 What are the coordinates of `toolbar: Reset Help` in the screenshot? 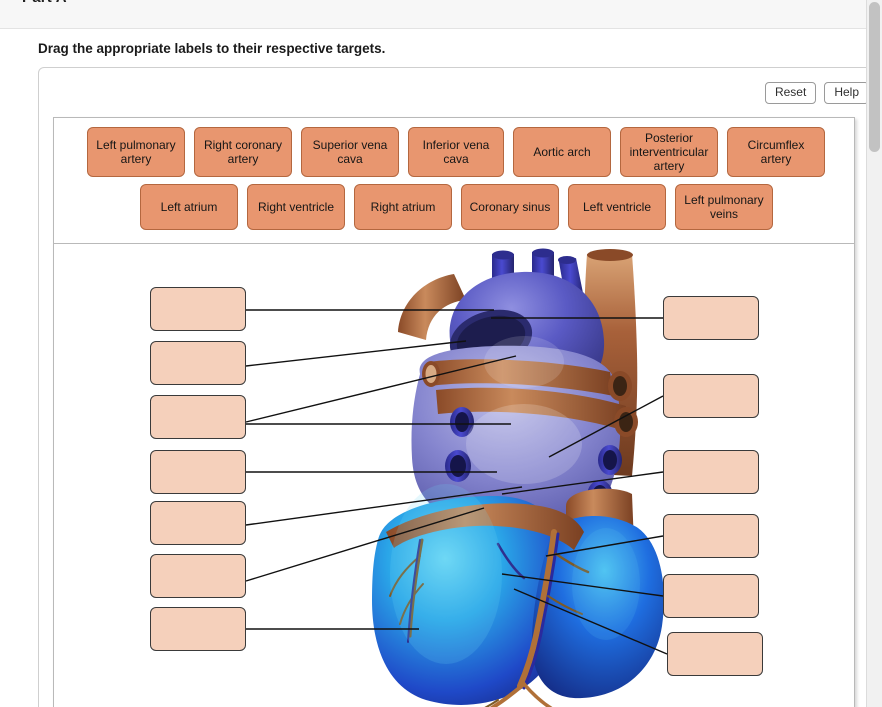 It's located at (816, 93).